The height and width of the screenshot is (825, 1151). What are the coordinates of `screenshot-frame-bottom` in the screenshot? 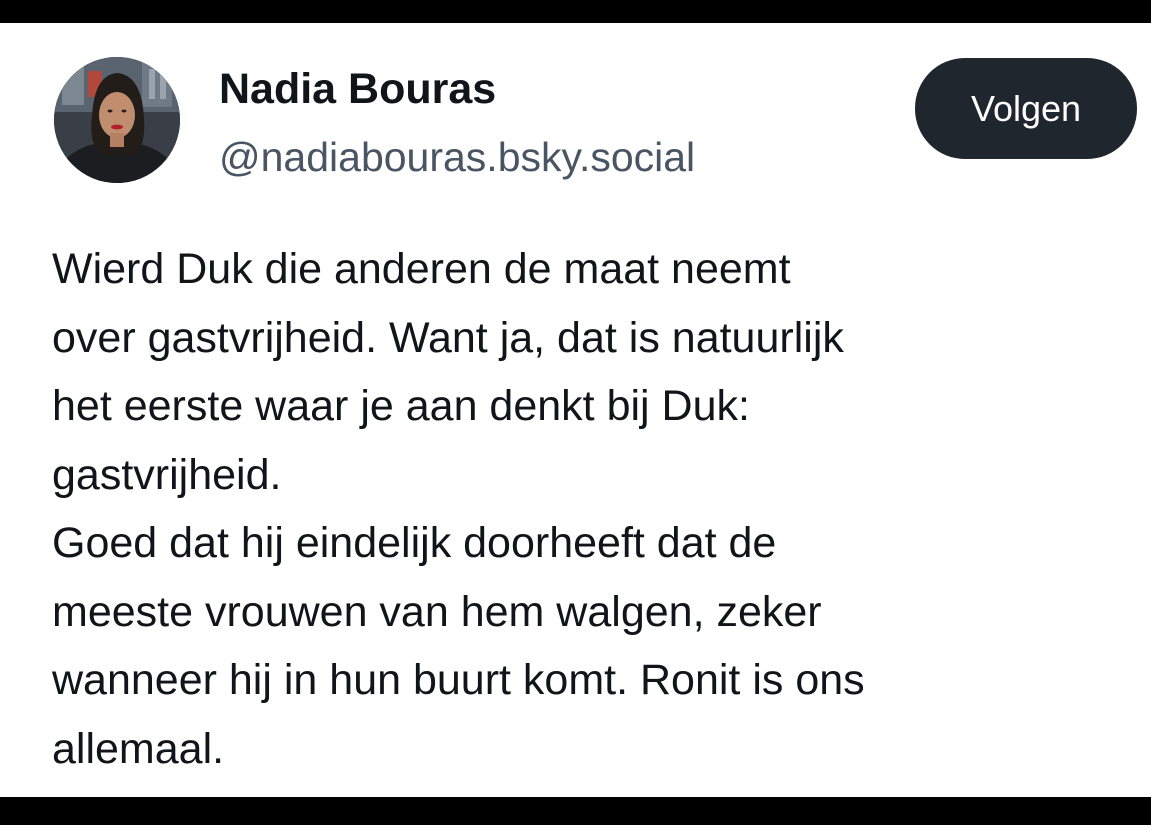 It's located at (575, 811).